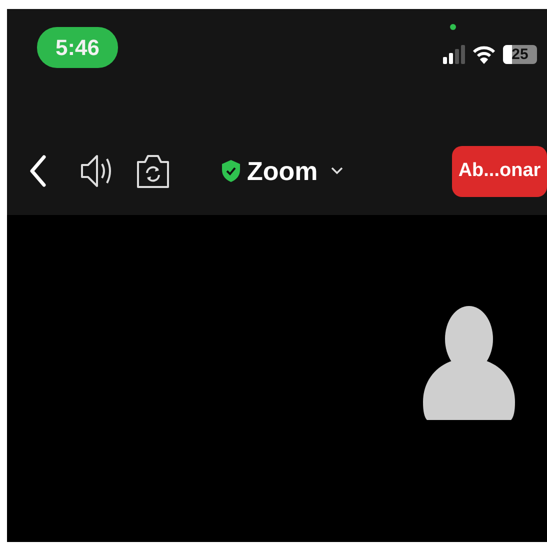 This screenshot has width=547, height=550. What do you see at coordinates (520, 54) in the screenshot?
I see `battery-icon: 25` at bounding box center [520, 54].